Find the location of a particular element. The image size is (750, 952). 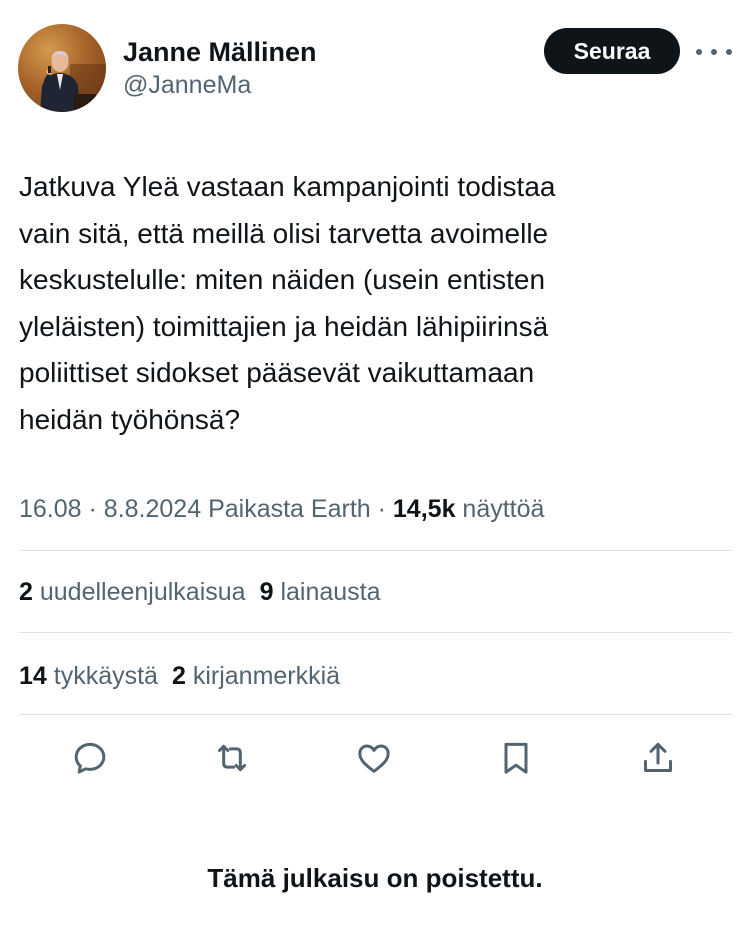

stats-row-likes: 14 tykkäystä 2 kirjanmerkkiä is located at coordinates (179, 676).